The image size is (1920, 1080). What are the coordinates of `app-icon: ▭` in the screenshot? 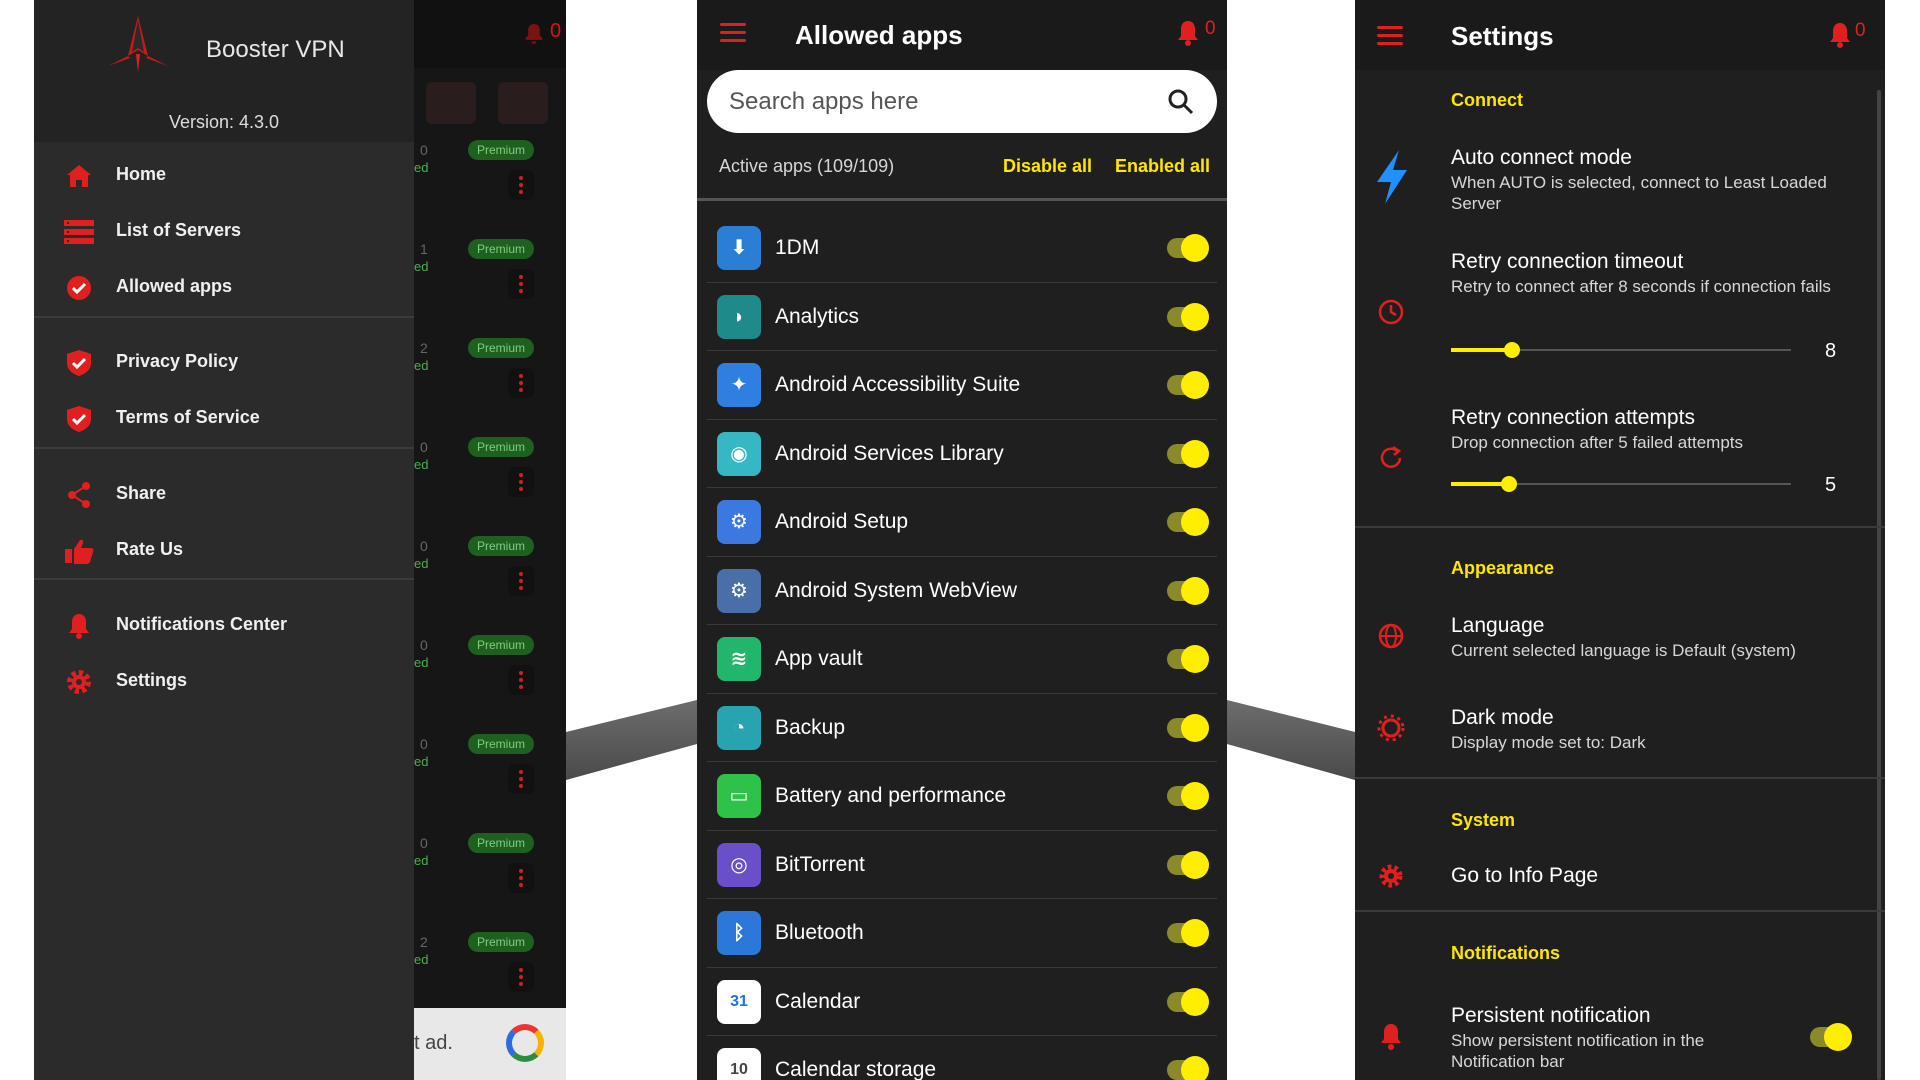 It's located at (739, 796).